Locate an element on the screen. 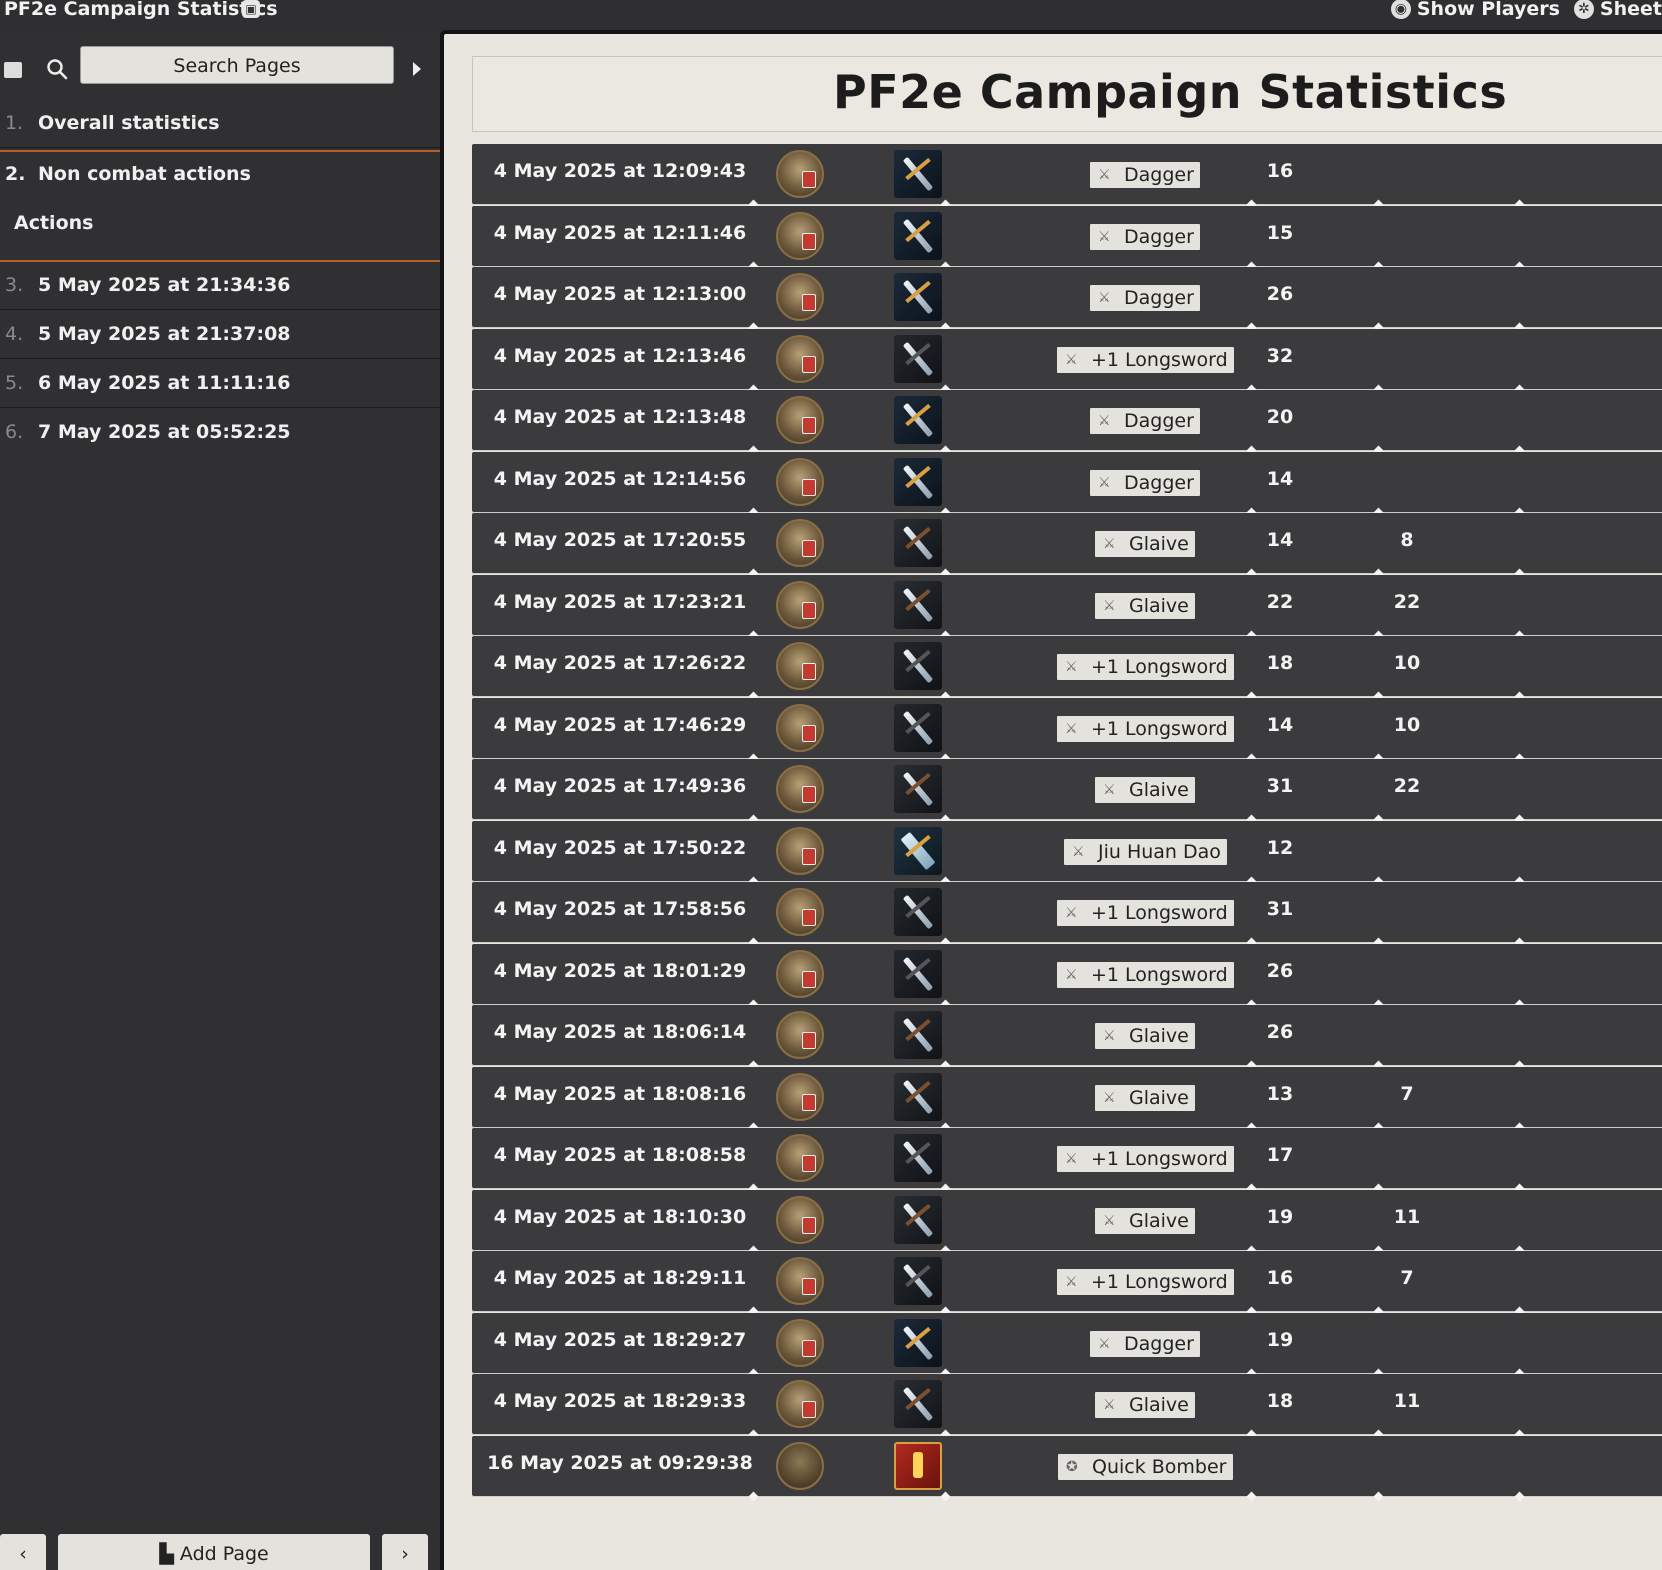  roll-value: 26 is located at coordinates (1280, 294).